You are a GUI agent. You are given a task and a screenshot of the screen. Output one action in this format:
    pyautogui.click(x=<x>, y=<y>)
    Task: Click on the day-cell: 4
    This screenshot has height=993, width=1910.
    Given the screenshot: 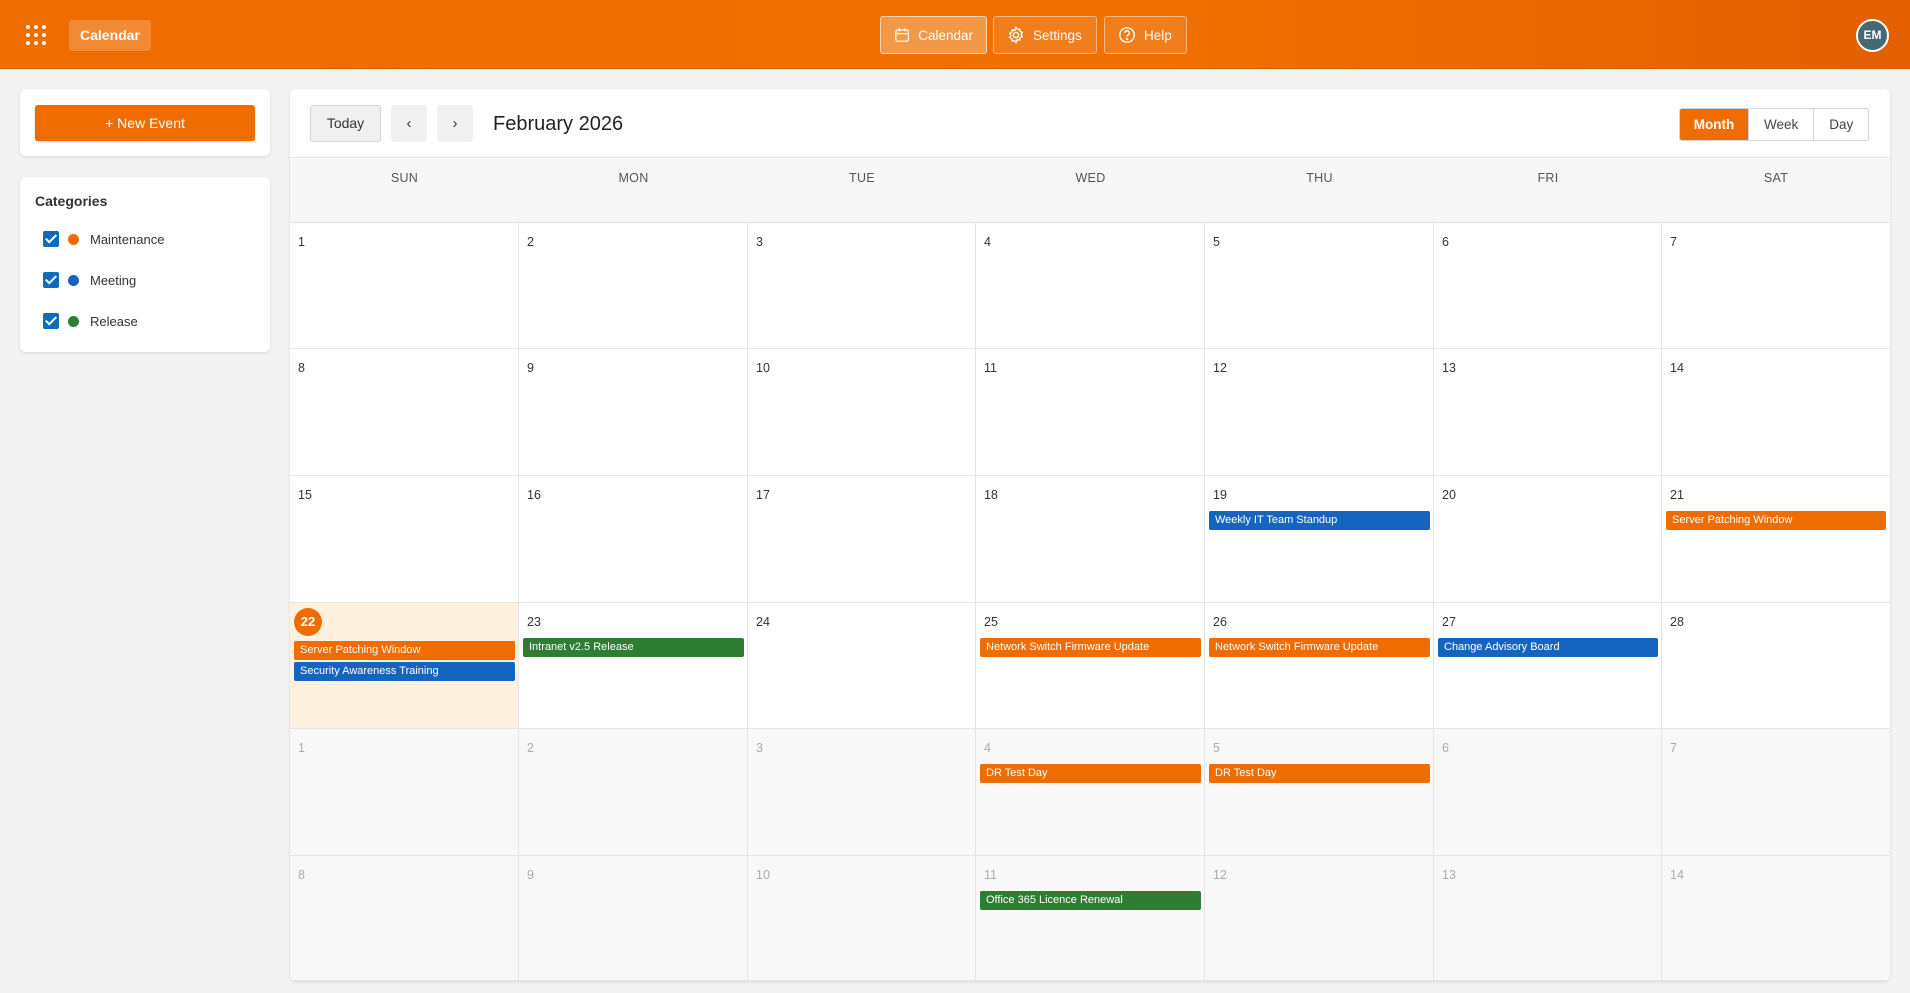 What is the action you would take?
    pyautogui.click(x=1090, y=286)
    